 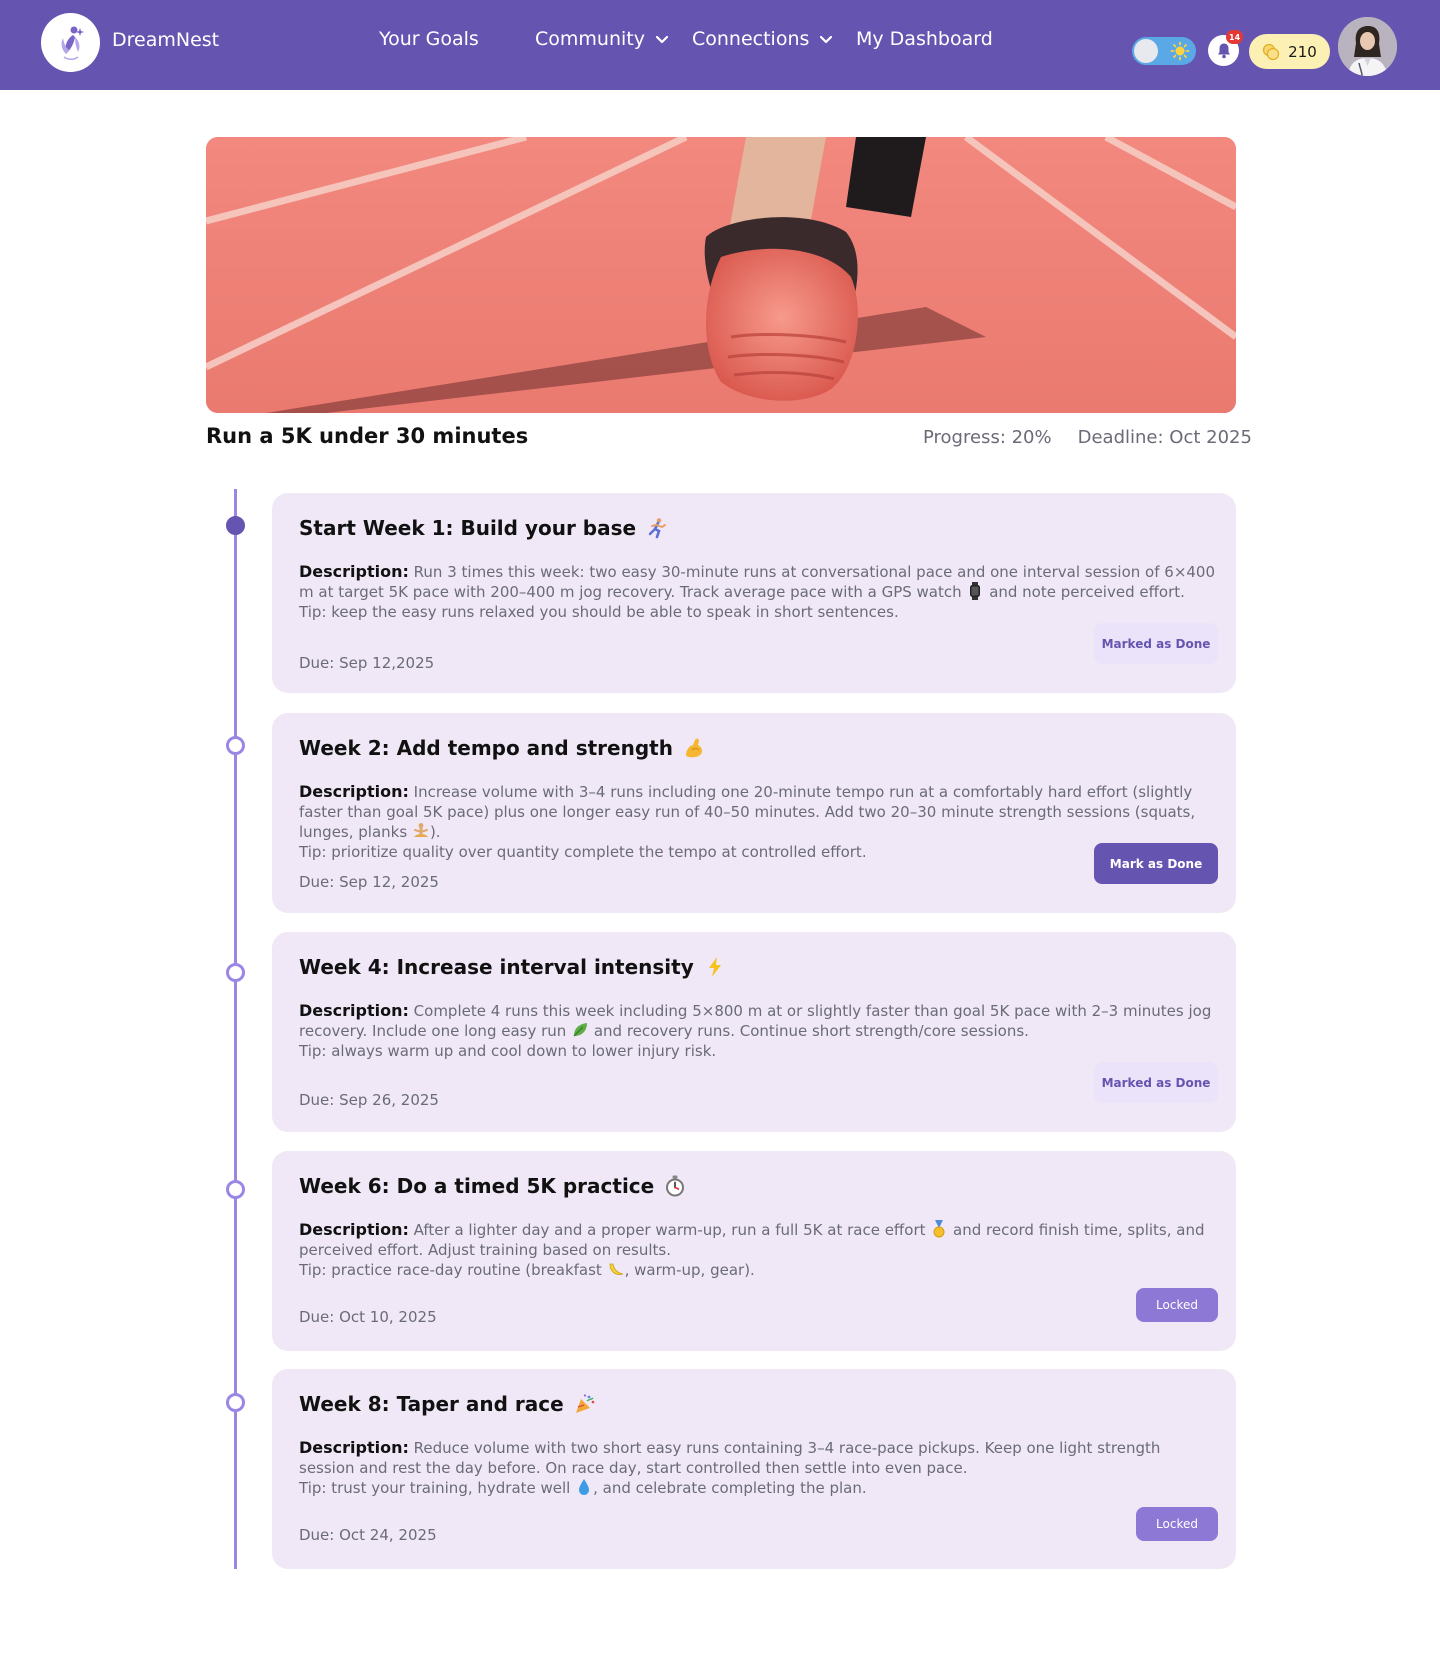 I want to click on lightning-icon, so click(x=714, y=967).